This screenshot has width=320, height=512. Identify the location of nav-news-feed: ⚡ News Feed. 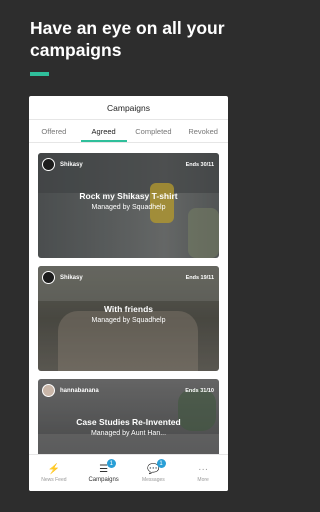
(54, 473).